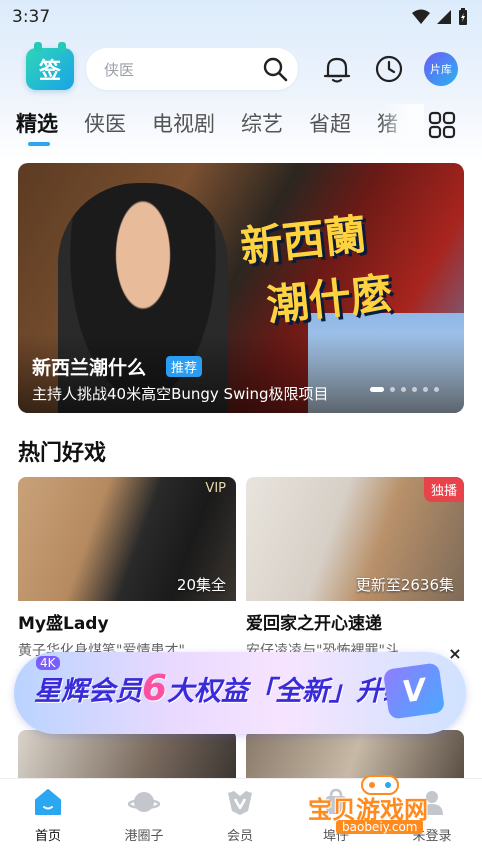 This screenshot has height=857, width=482. I want to click on promo-text-six: 6, so click(155, 688).